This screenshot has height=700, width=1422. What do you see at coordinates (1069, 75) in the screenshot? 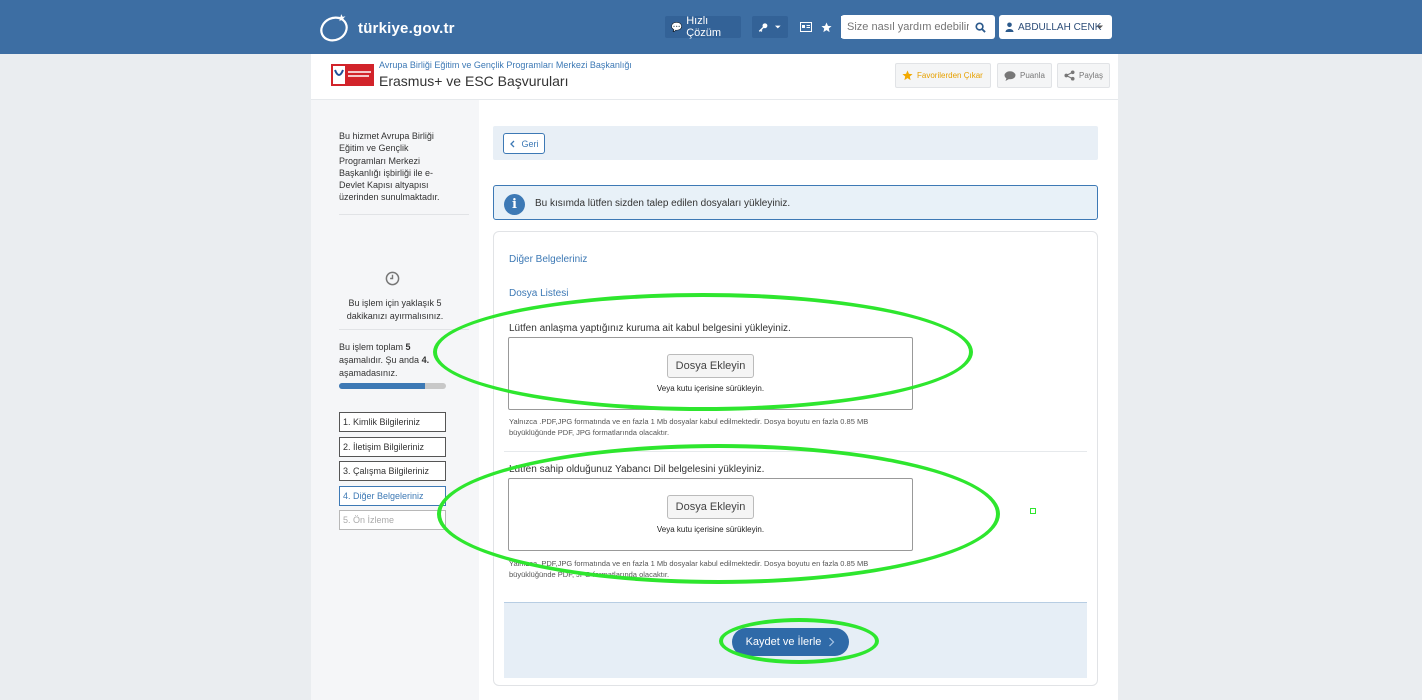
I see `share-icon` at bounding box center [1069, 75].